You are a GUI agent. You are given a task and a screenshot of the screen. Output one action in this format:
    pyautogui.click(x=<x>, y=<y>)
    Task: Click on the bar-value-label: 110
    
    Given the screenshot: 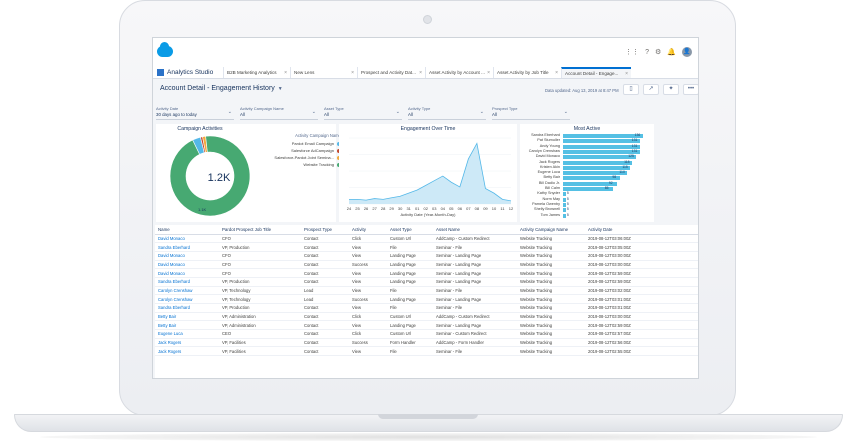 What is the action you would take?
    pyautogui.click(x=622, y=172)
    